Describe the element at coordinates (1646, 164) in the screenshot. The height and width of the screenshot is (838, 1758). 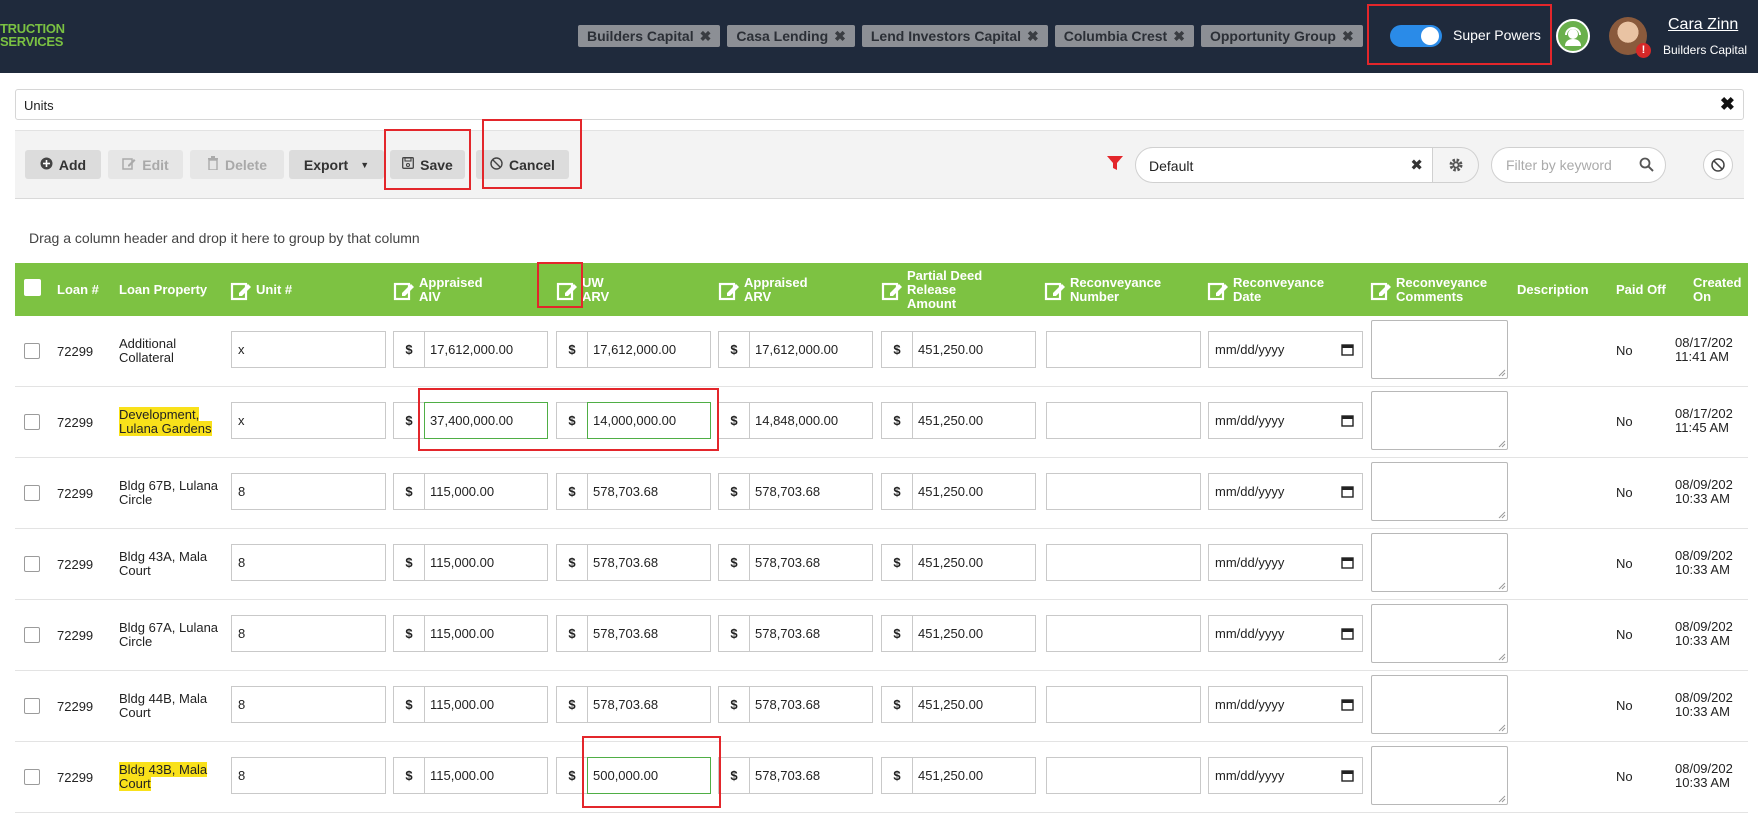
I see `search-icon` at that location.